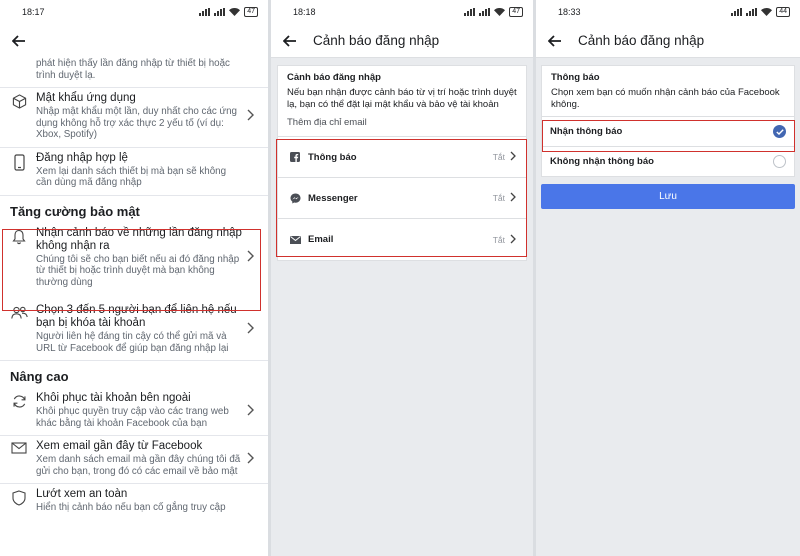 The image size is (800, 556). What do you see at coordinates (113, 398) in the screenshot?
I see `item-title: Khôi phục tài khoản bên ngoài` at bounding box center [113, 398].